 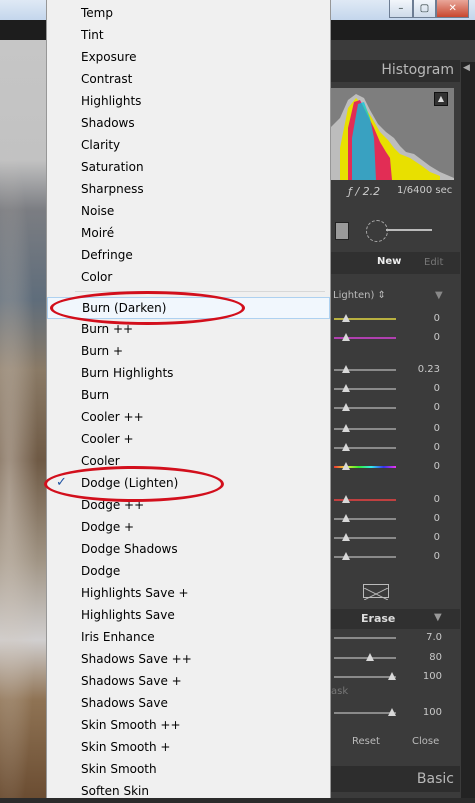 I want to click on menu-item-label: Skin Smooth ++, so click(x=131, y=725).